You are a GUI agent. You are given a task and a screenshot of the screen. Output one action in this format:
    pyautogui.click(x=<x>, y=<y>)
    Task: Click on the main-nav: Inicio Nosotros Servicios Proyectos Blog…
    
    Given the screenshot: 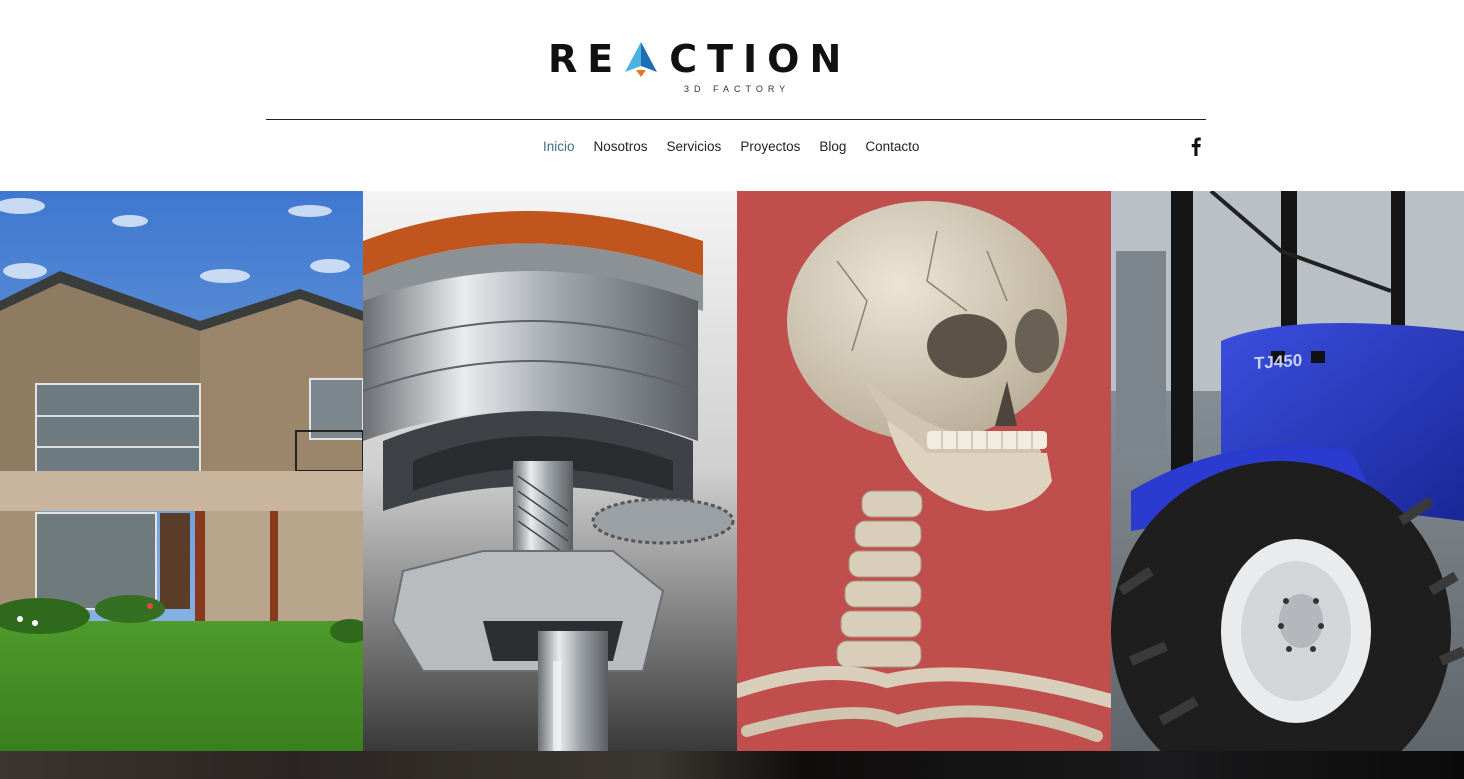 What is the action you would take?
    pyautogui.click(x=740, y=146)
    